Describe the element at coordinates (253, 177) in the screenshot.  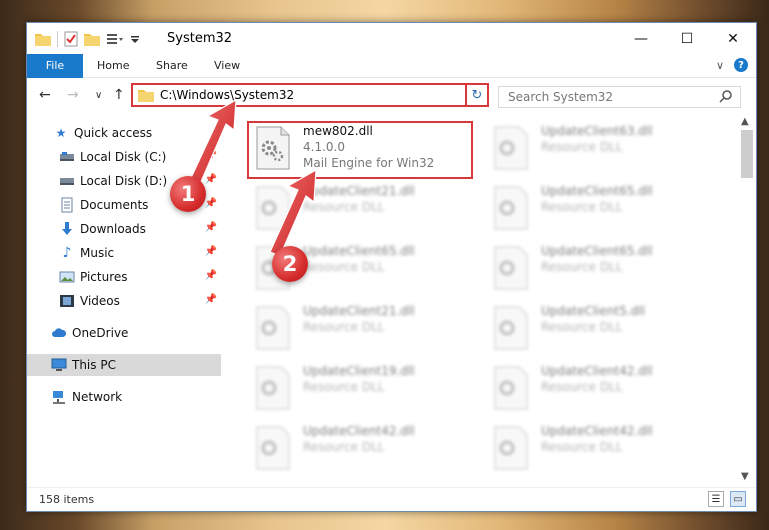
I see `arrow-1-icon` at that location.